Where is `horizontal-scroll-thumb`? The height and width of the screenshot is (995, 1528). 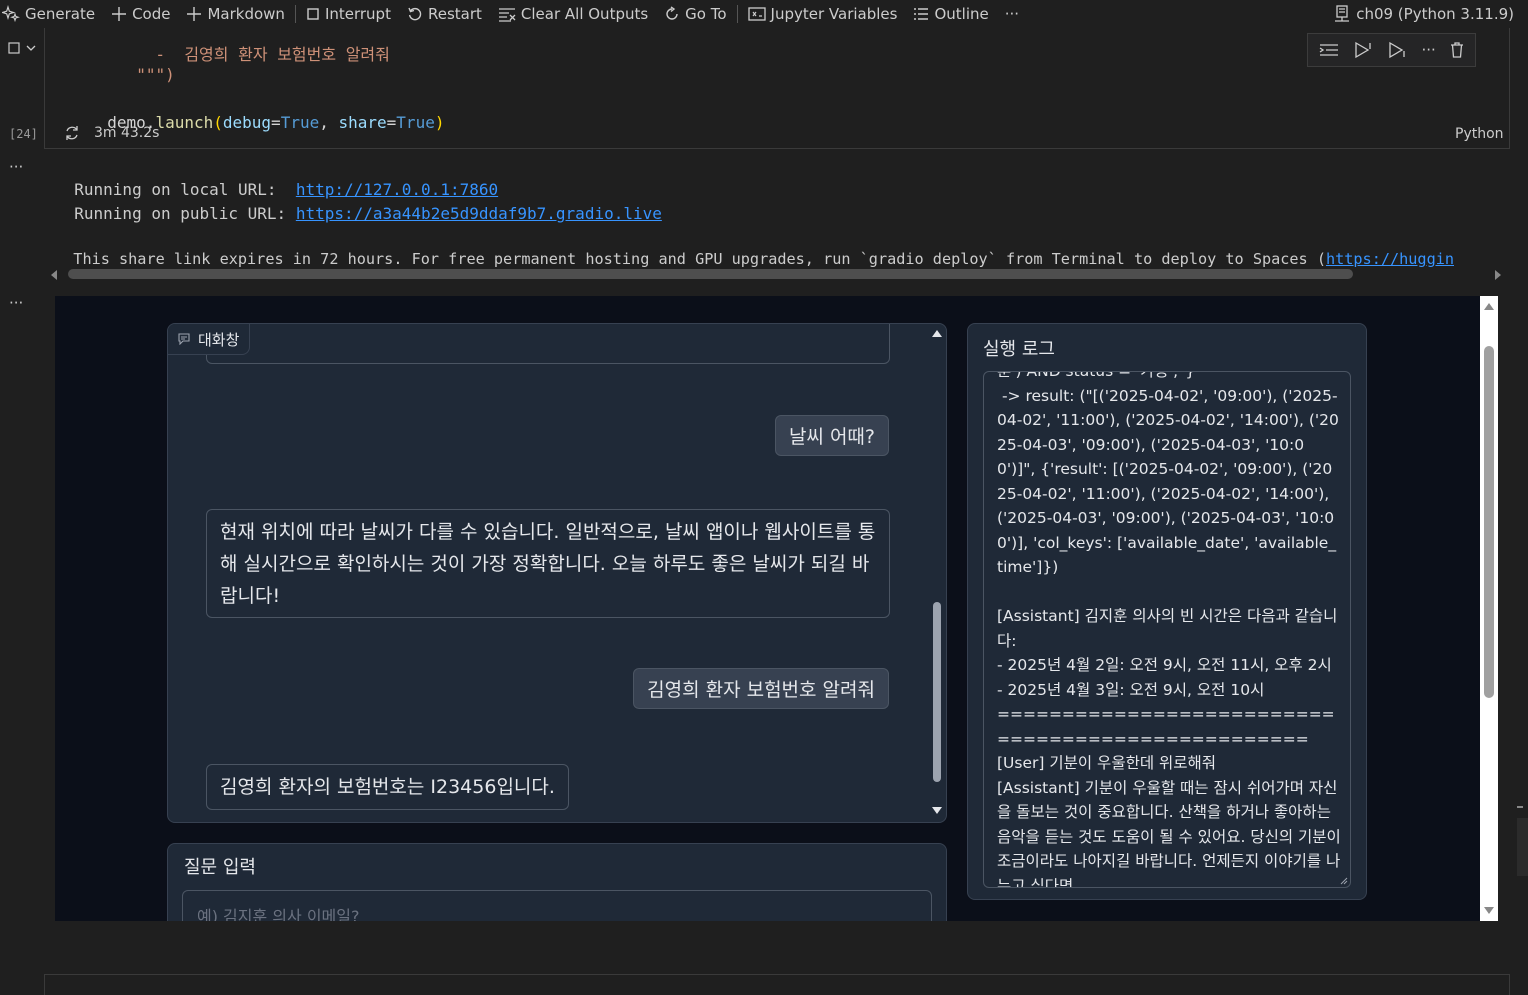 horizontal-scroll-thumb is located at coordinates (710, 274).